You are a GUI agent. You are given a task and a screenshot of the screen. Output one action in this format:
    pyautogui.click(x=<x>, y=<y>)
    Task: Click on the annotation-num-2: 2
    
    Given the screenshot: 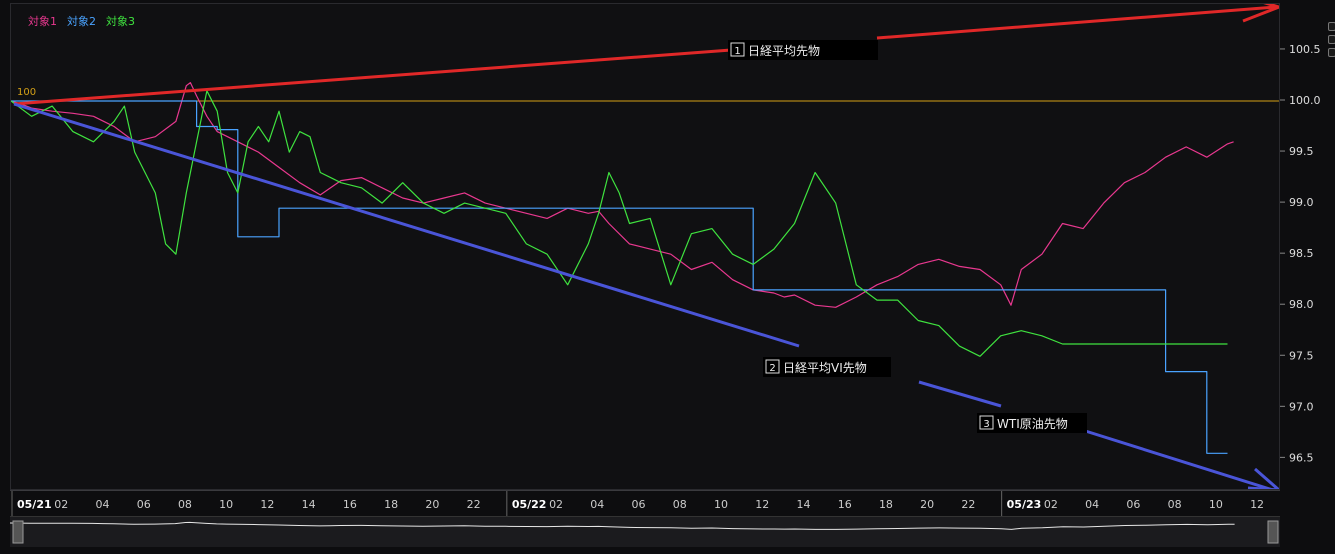 What is the action you would take?
    pyautogui.click(x=772, y=368)
    